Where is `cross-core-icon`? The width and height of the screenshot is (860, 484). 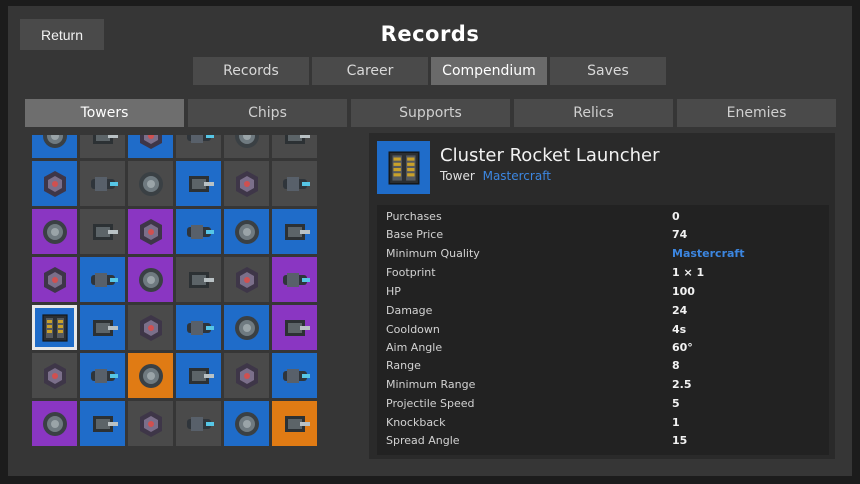 cross-core-icon is located at coordinates (247, 328).